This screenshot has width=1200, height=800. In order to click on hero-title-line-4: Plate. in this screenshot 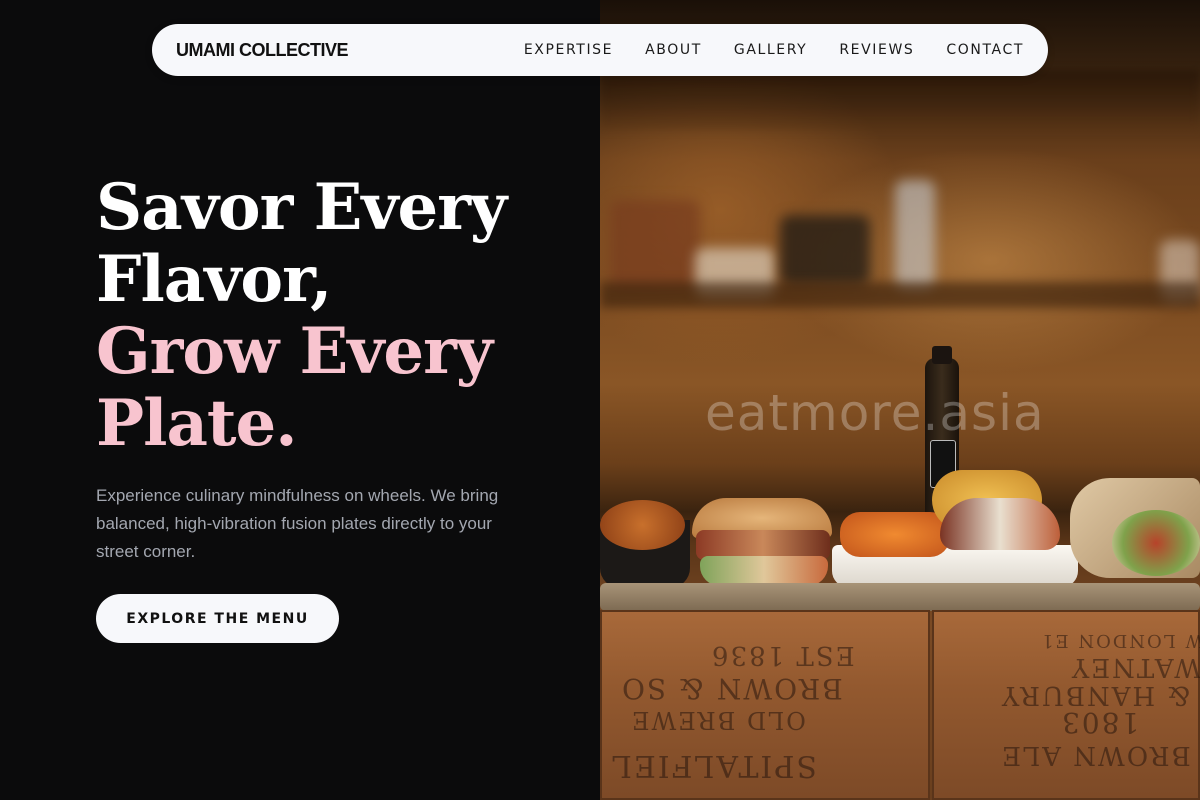, I will do `click(196, 423)`.